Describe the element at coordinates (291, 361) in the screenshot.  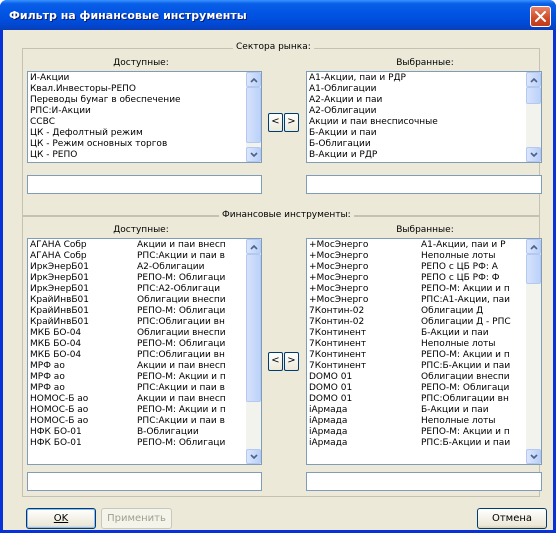
I see `instruments-move-right-button: >` at that location.